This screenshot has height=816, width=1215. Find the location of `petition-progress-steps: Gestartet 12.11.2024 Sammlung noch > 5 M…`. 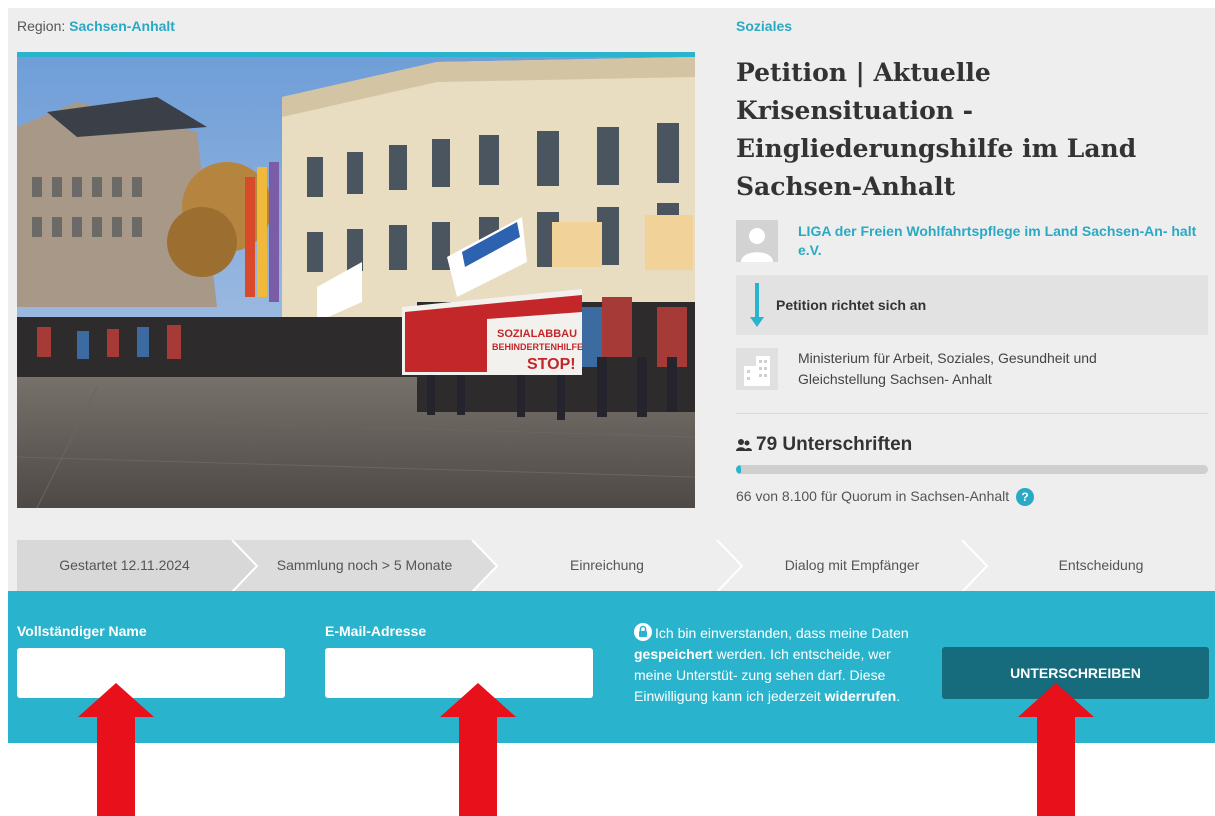

petition-progress-steps: Gestartet 12.11.2024 Sammlung noch > 5 M… is located at coordinates (616, 566).